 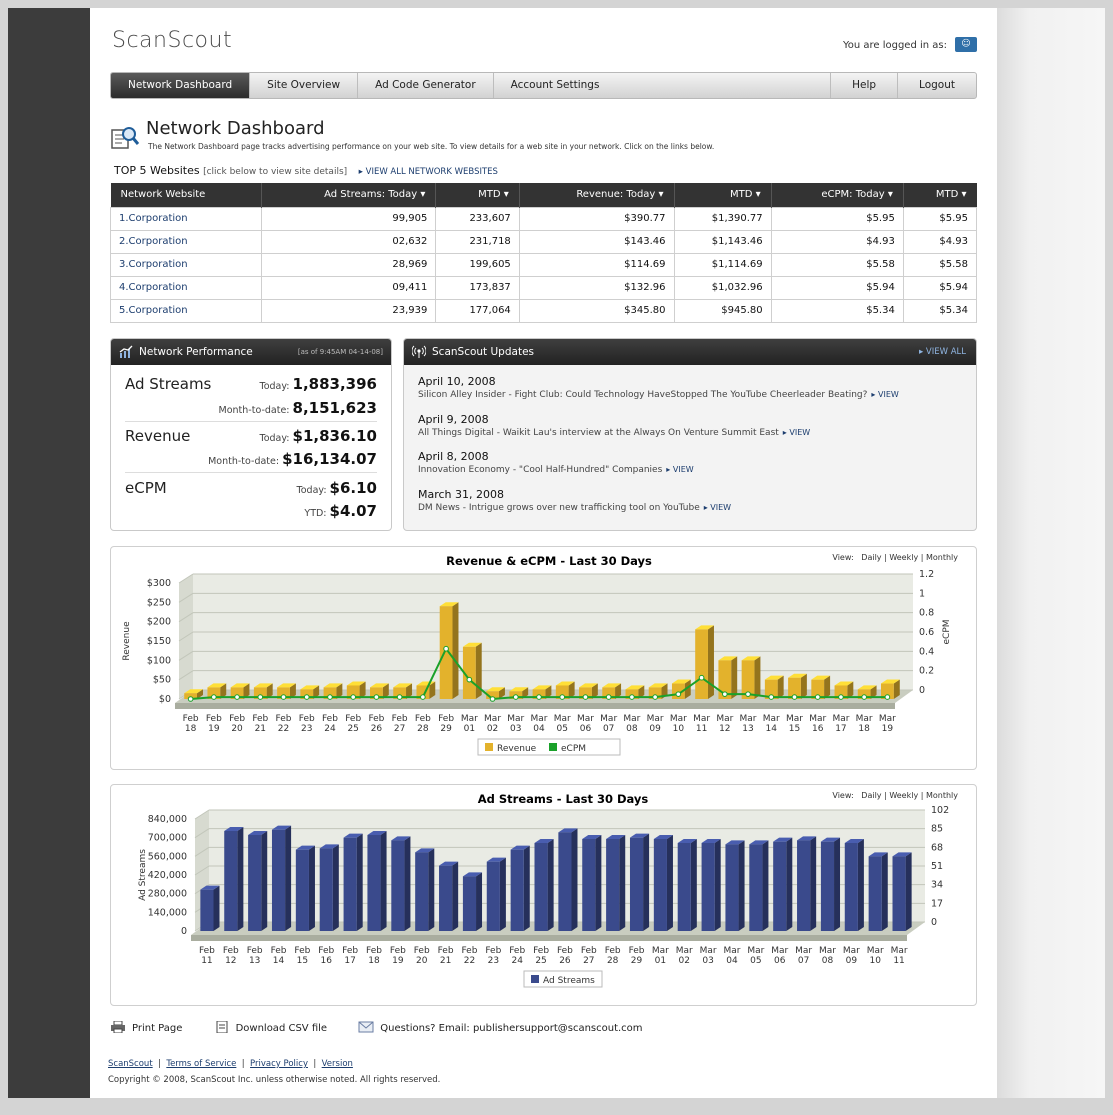 I want to click on x-tick-label: 27, so click(x=399, y=729).